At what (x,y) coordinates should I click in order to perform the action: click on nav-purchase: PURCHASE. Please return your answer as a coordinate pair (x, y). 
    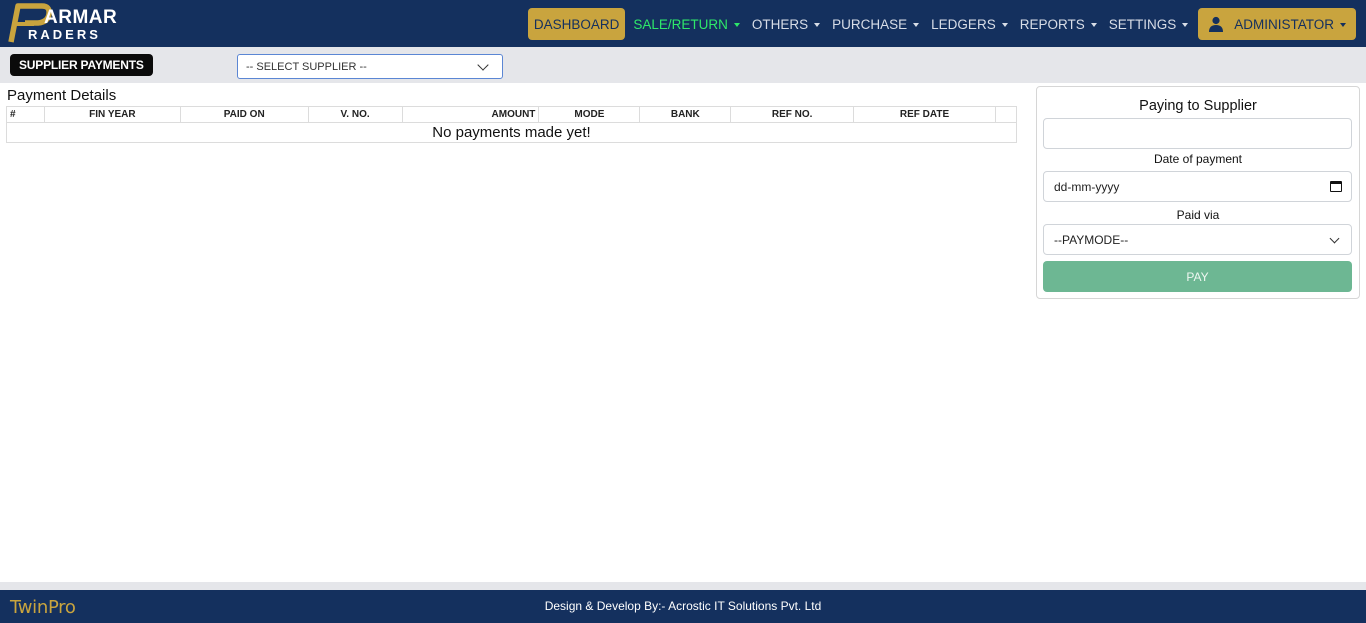
    Looking at the image, I should click on (875, 24).